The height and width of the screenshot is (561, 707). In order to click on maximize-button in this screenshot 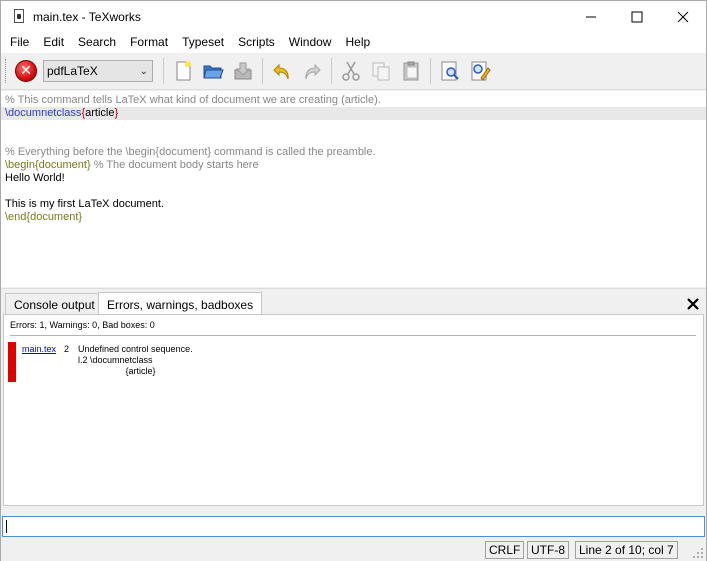, I will do `click(637, 16)`.